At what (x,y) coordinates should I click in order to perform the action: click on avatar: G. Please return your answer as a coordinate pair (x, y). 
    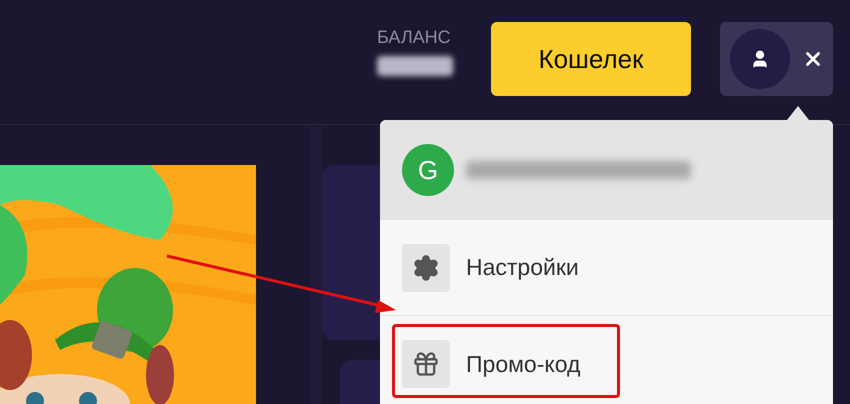
    Looking at the image, I should click on (428, 170).